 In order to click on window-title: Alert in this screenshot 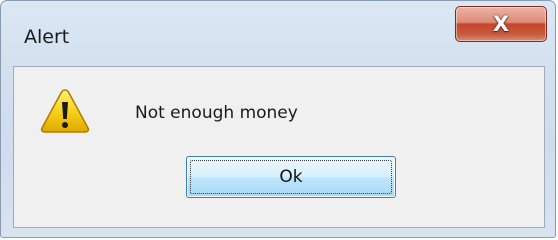, I will do `click(47, 37)`.